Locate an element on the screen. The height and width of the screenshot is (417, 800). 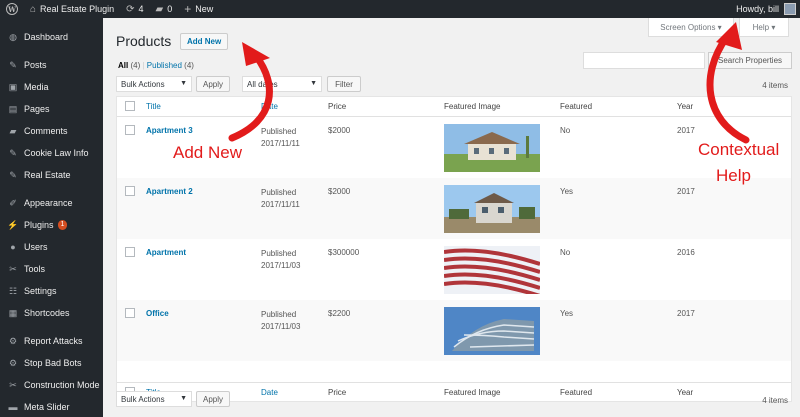
office-thumbnail is located at coordinates (492, 331).